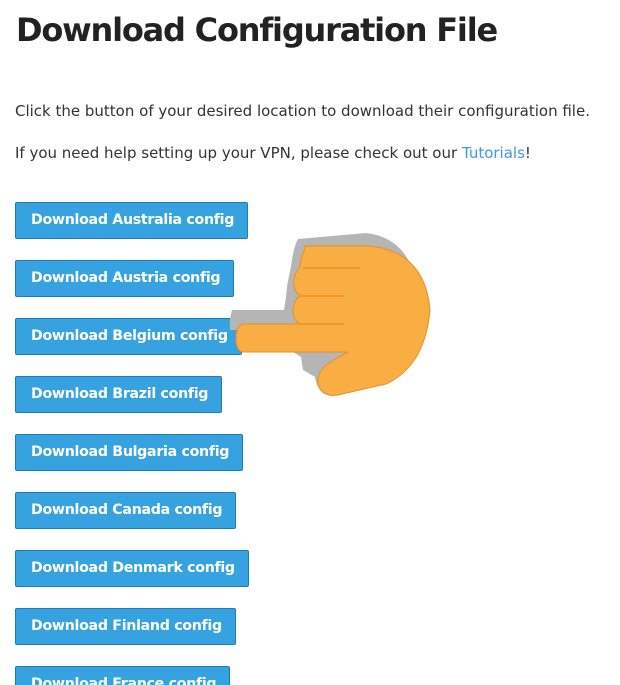 The width and height of the screenshot is (620, 685). What do you see at coordinates (493, 153) in the screenshot?
I see `tutorials-link: Tutorials` at bounding box center [493, 153].